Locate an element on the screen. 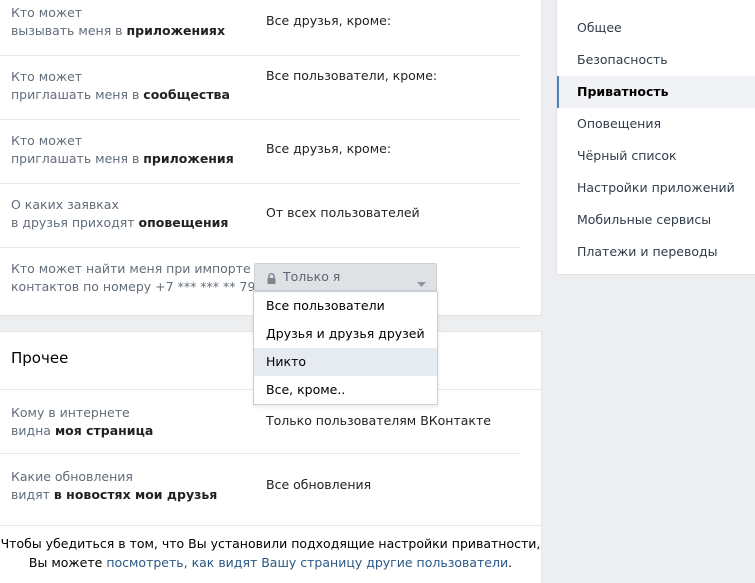 The image size is (755, 583). label-bold: сообщества is located at coordinates (186, 94).